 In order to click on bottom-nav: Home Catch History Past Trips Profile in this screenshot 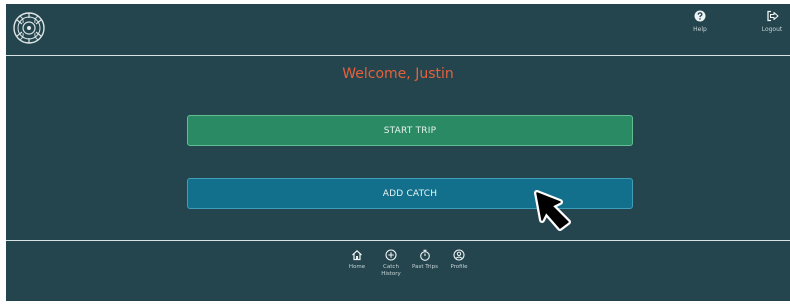, I will do `click(410, 263)`.